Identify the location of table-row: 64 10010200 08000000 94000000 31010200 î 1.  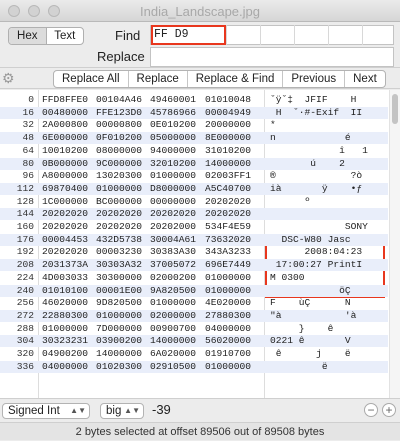
(194, 151).